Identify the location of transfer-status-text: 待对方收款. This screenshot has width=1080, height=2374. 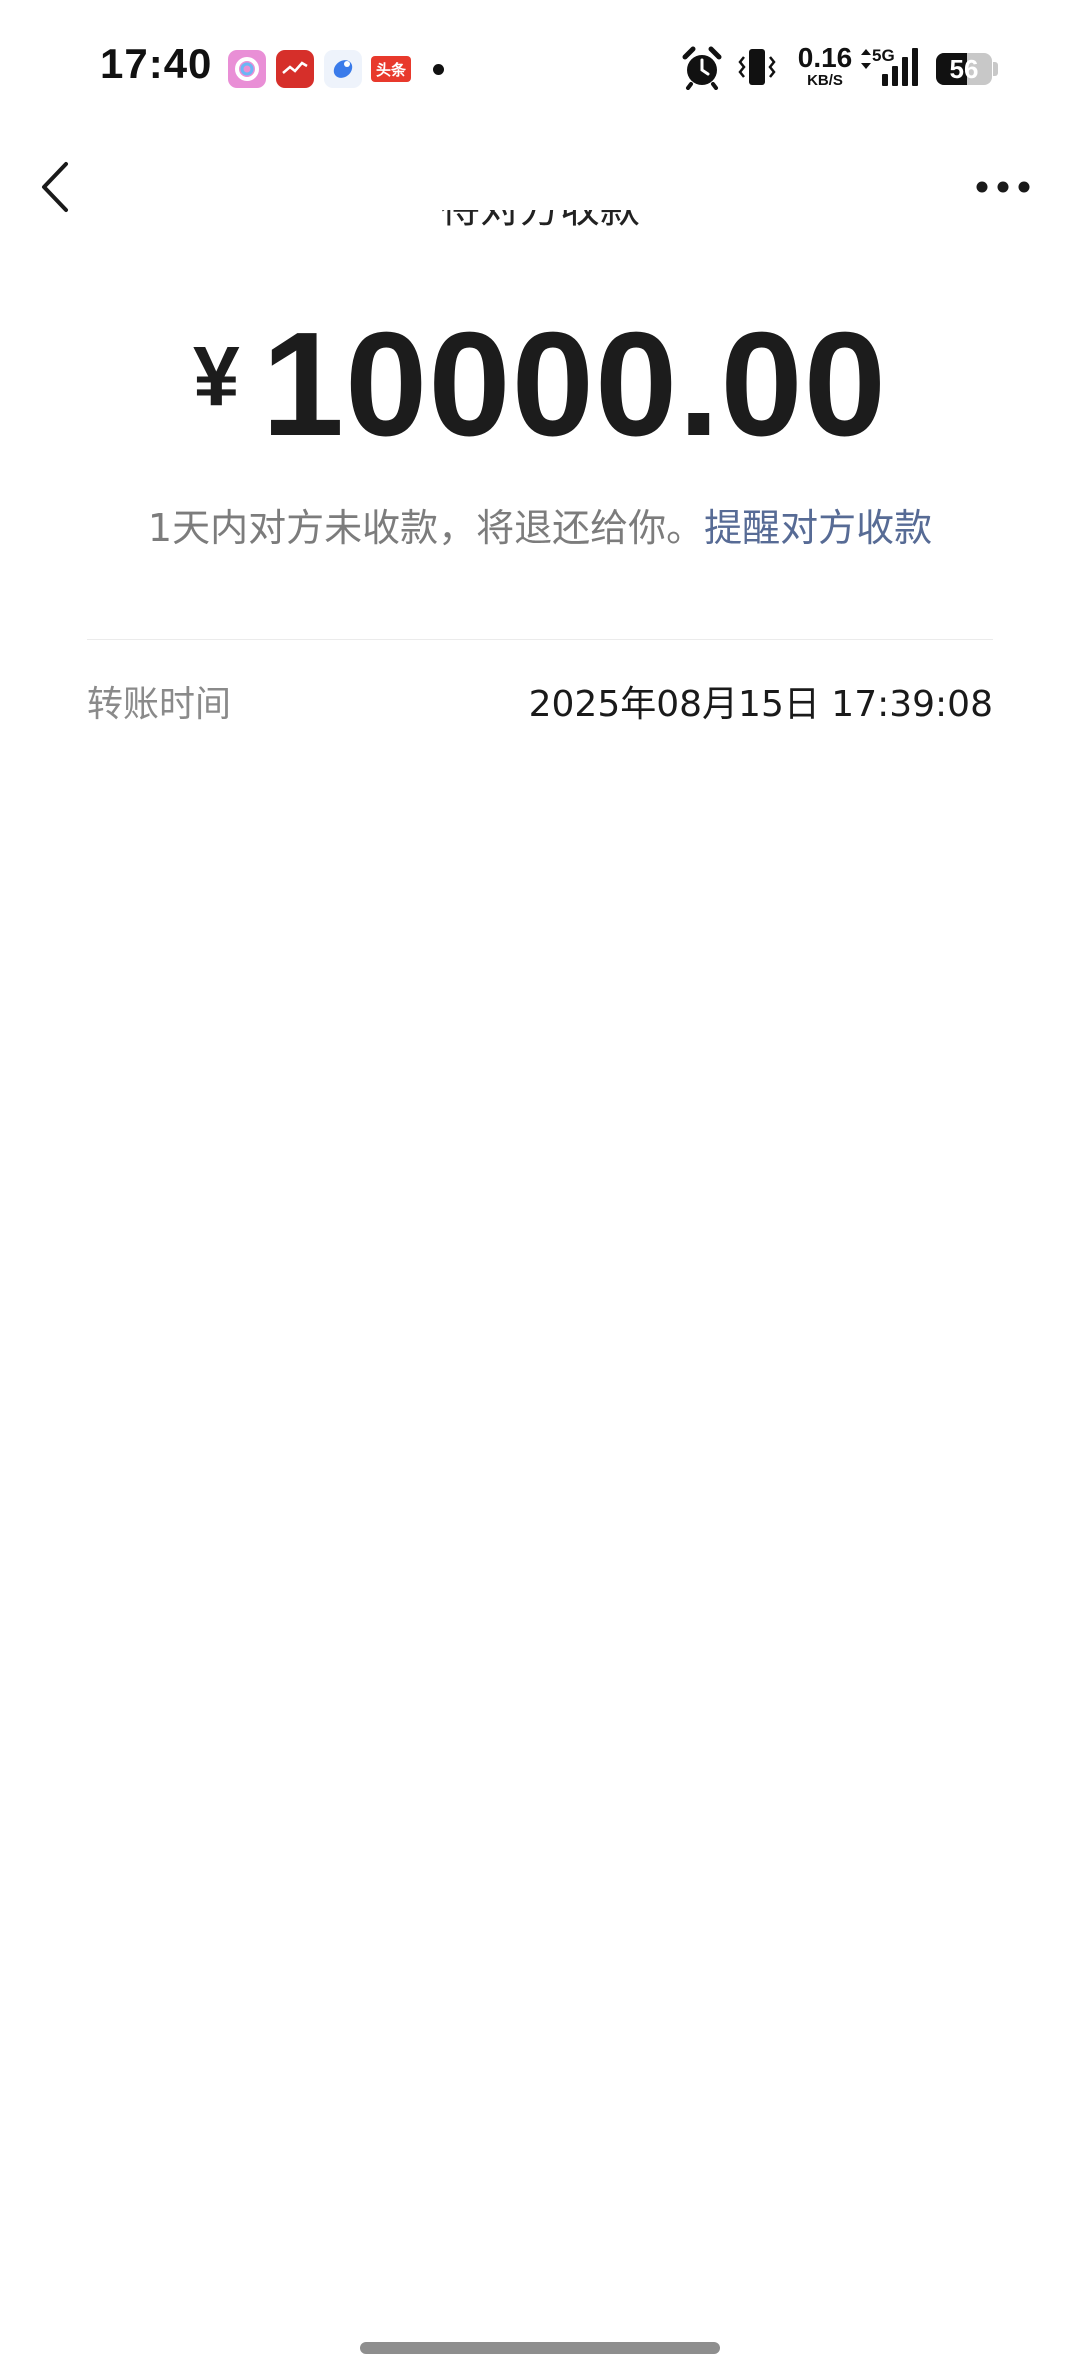
(540, 222).